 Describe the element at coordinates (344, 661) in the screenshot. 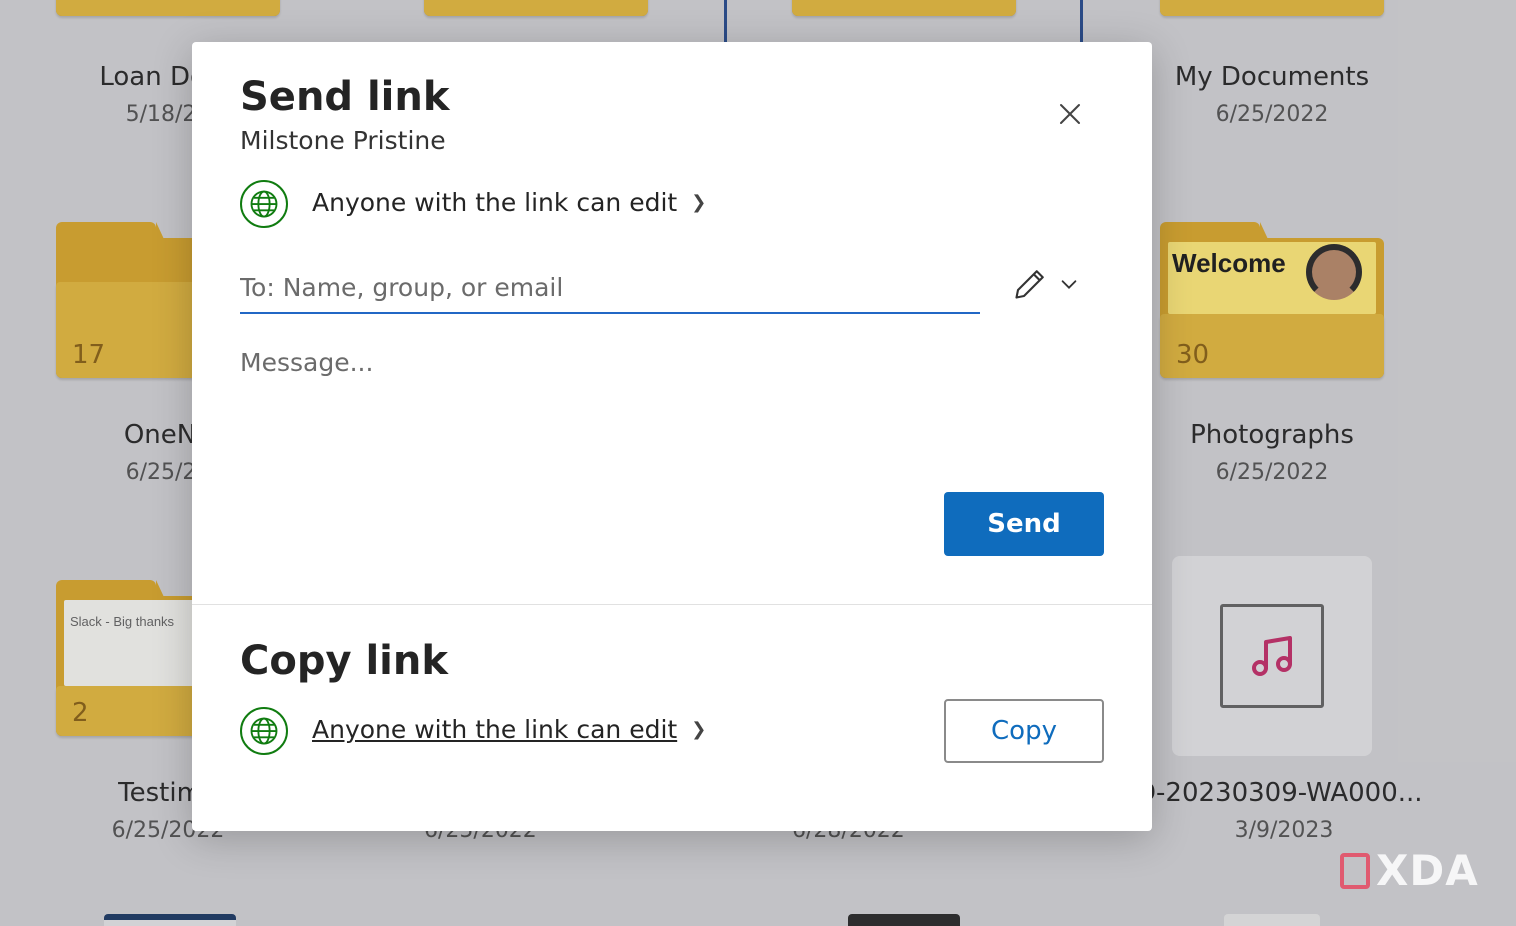

I see `copy-link-title: Copy link` at that location.